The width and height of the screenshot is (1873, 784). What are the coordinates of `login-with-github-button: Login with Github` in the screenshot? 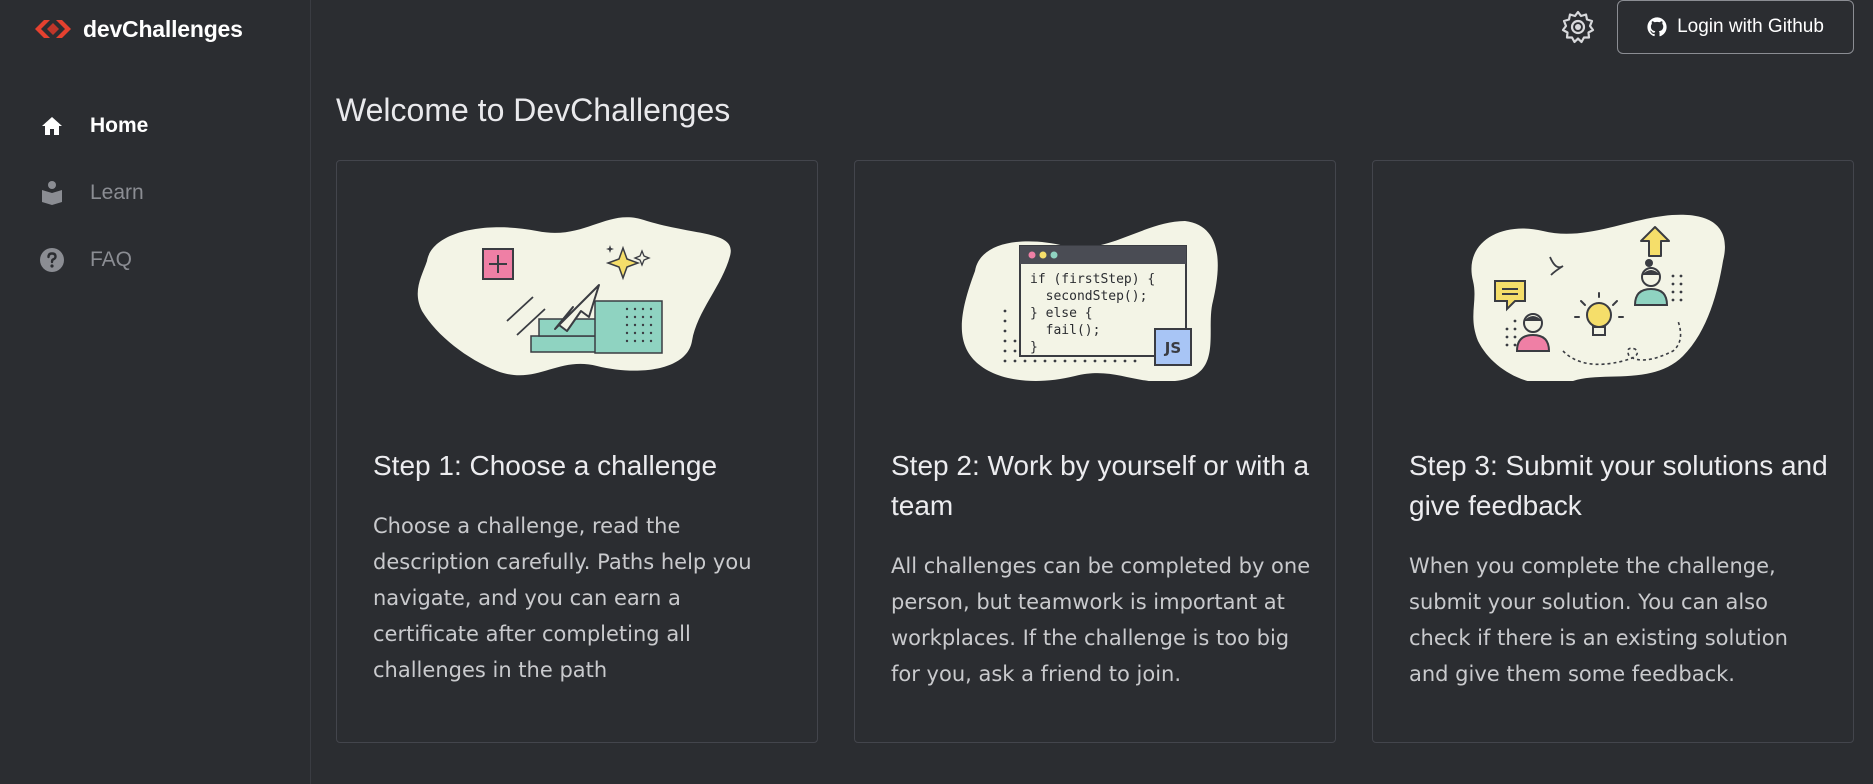 It's located at (1735, 27).